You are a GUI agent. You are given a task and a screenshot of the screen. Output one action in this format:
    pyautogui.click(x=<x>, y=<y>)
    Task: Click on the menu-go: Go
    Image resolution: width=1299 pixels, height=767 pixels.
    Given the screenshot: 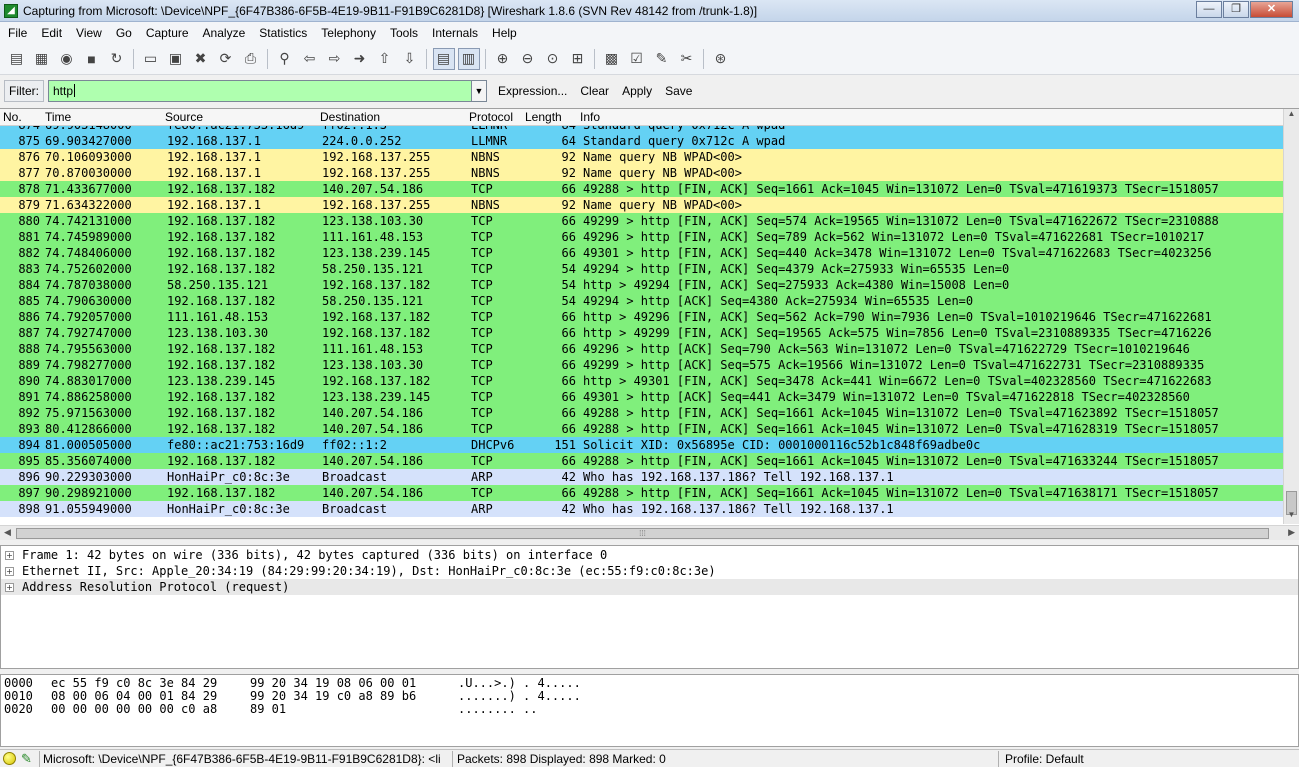 What is the action you would take?
    pyautogui.click(x=123, y=33)
    